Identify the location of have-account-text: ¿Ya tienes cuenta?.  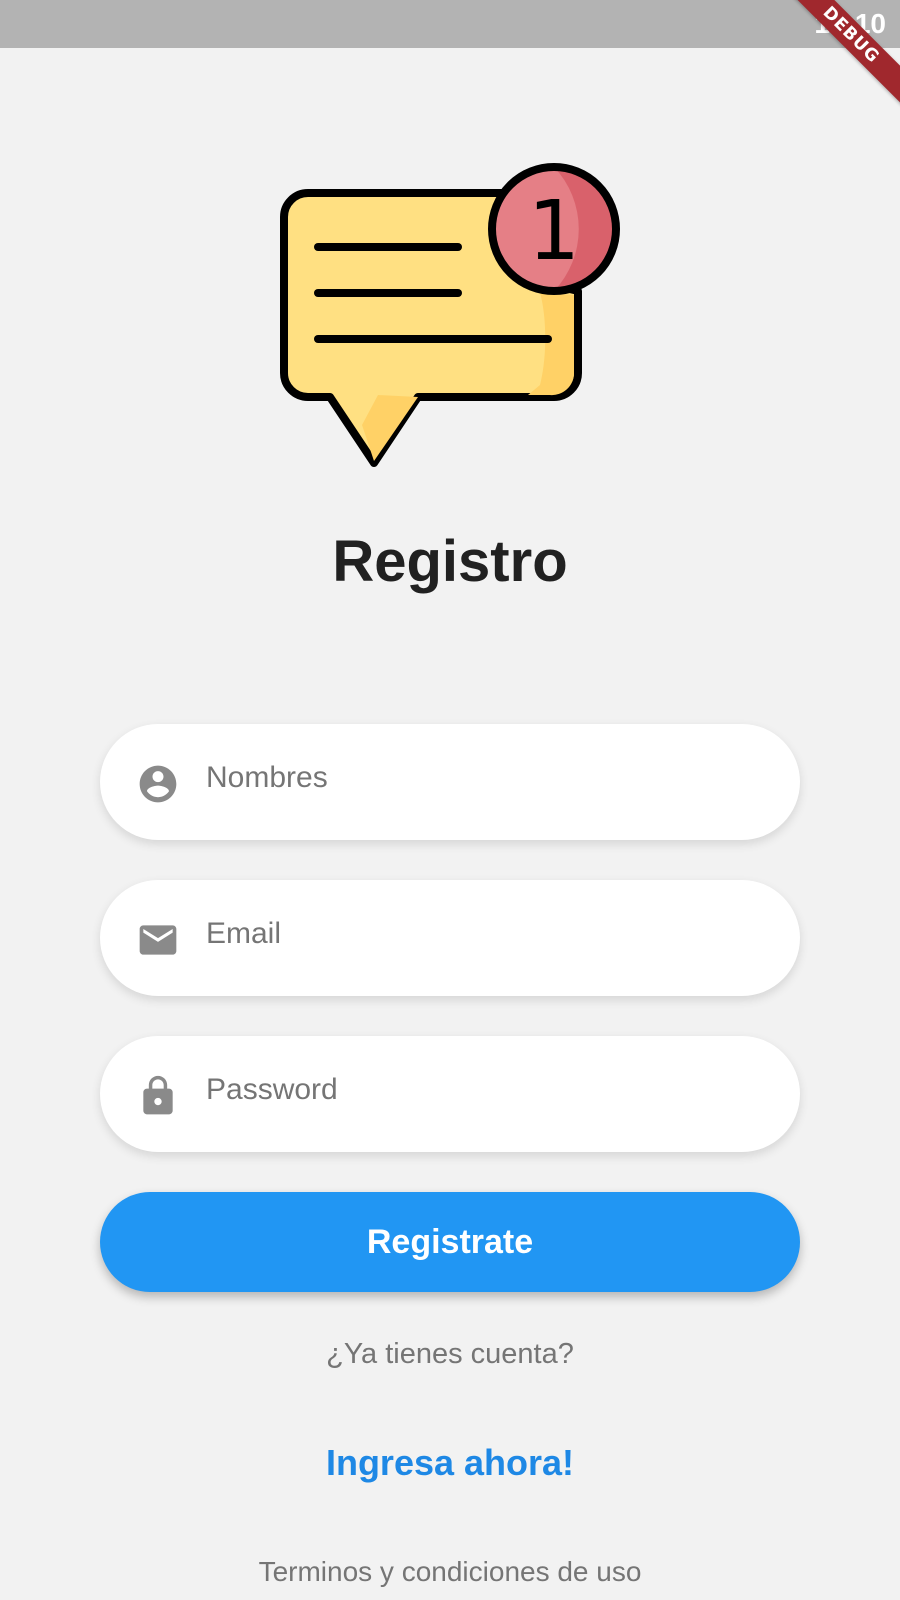
(450, 1354).